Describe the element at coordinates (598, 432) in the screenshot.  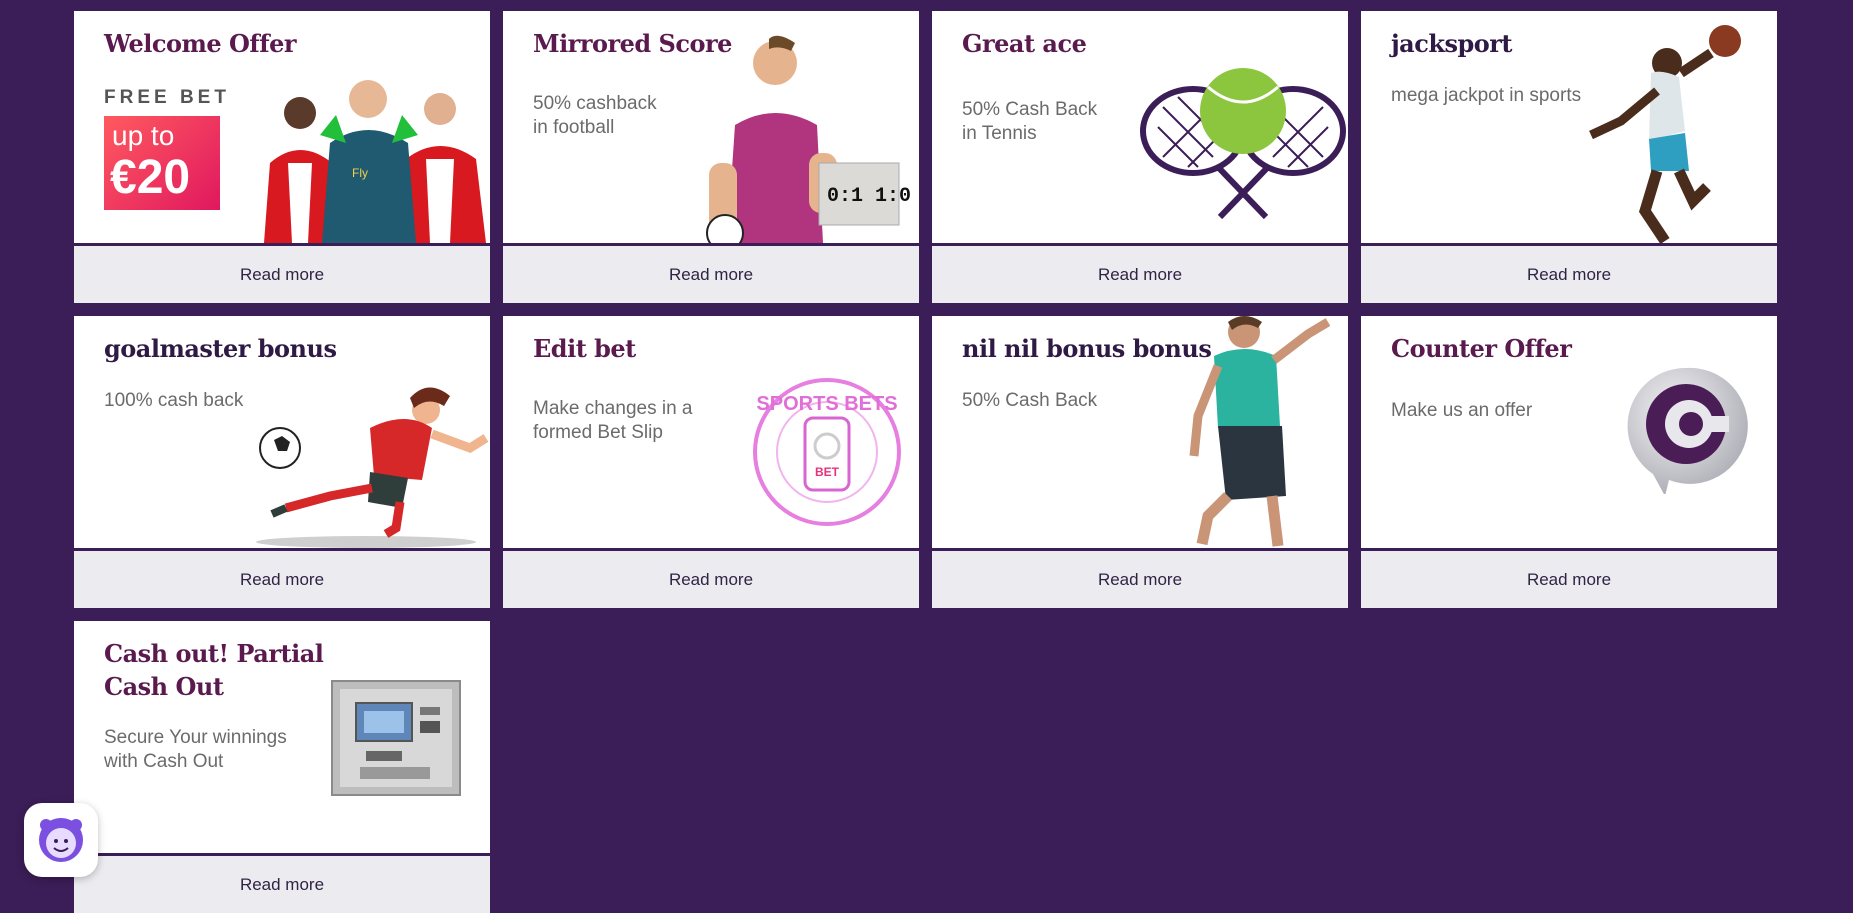
I see `card-subtitle-line-2: formed Bet Slip` at that location.